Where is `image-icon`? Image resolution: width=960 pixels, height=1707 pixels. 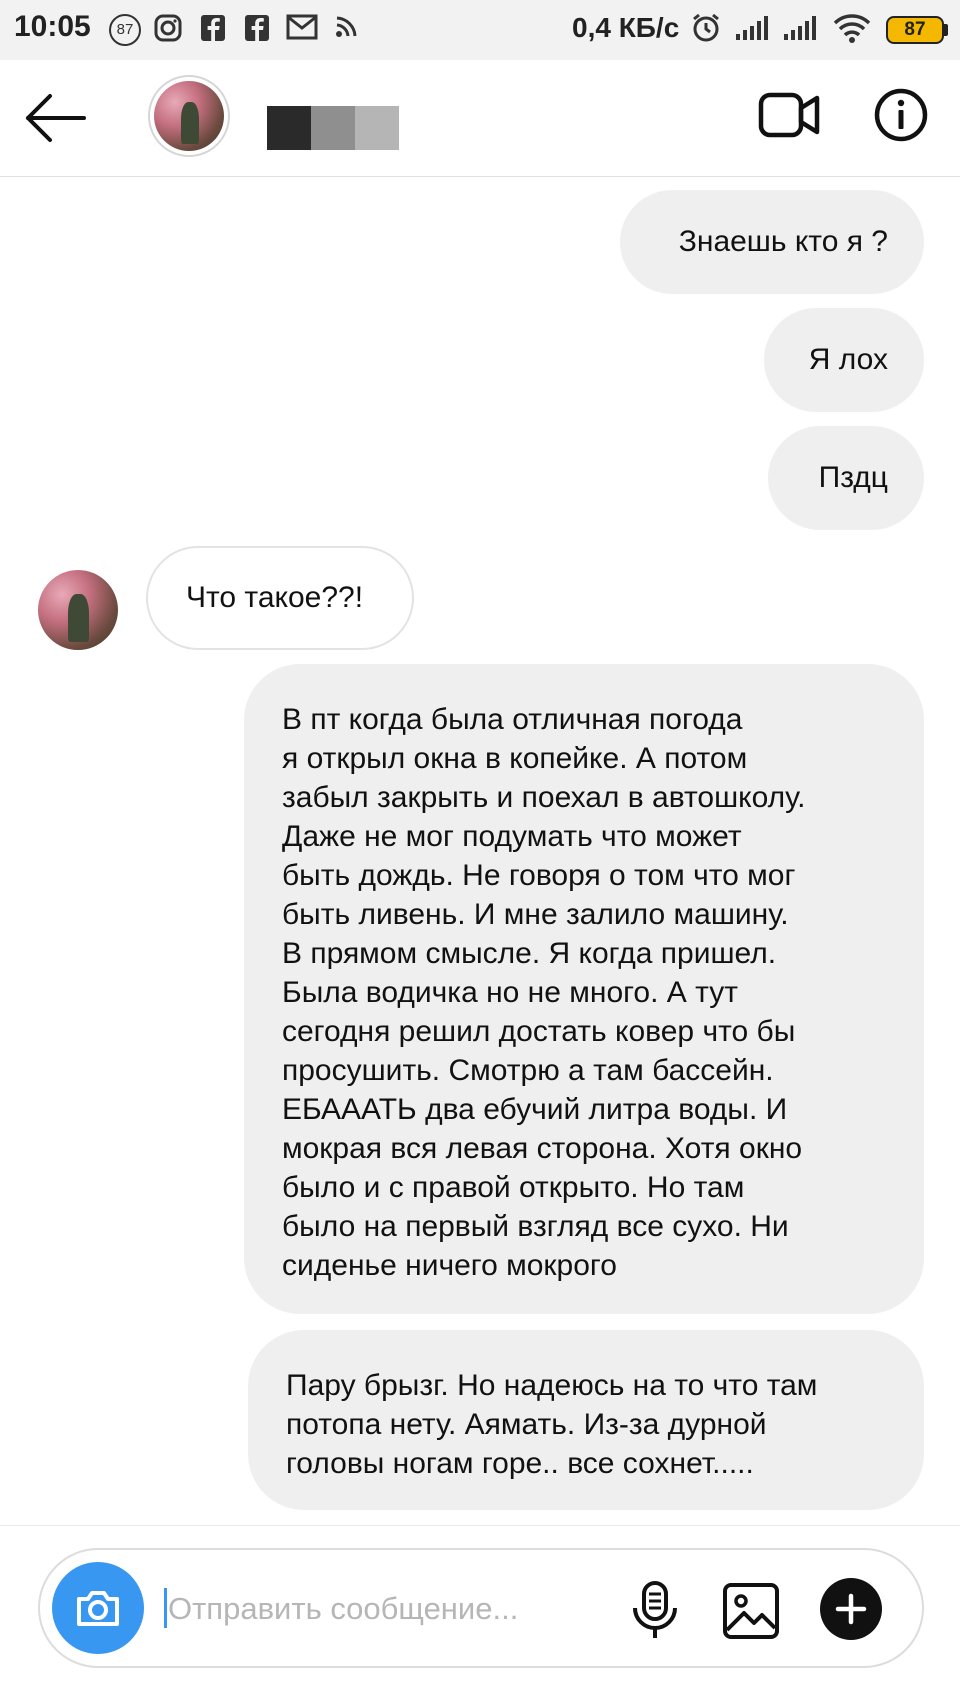 image-icon is located at coordinates (751, 1611).